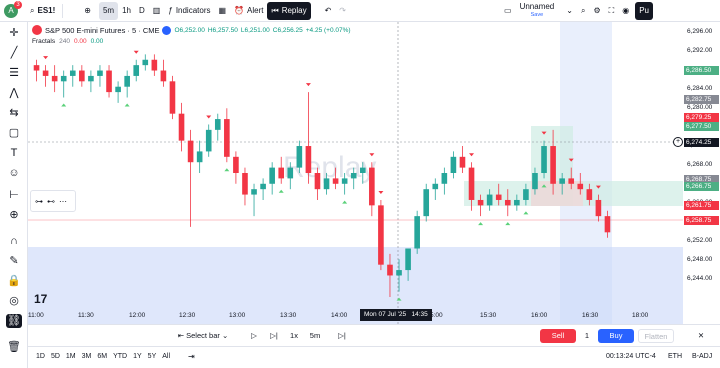 This screenshot has width=720, height=368. Describe the element at coordinates (702, 356) in the screenshot. I see `adjust-toggle: B-ADJ` at that location.